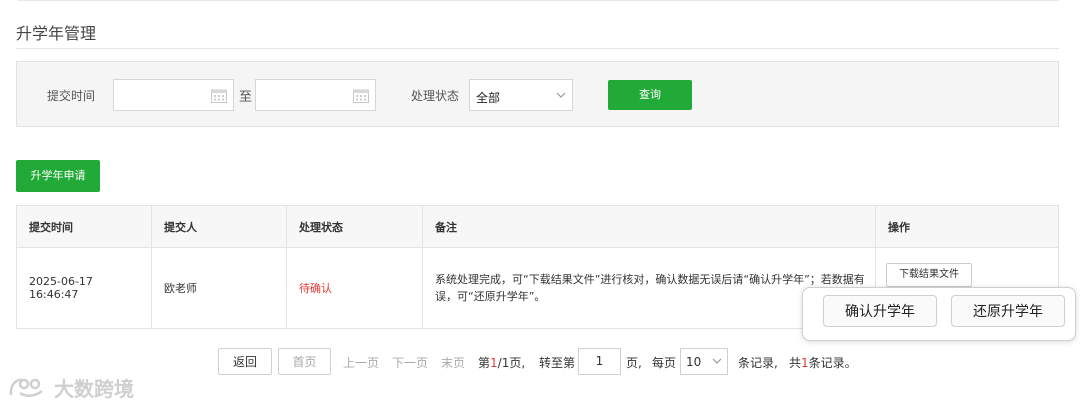  Describe the element at coordinates (84, 226) in the screenshot. I see `column-header-submit-time: 提交时间` at that location.